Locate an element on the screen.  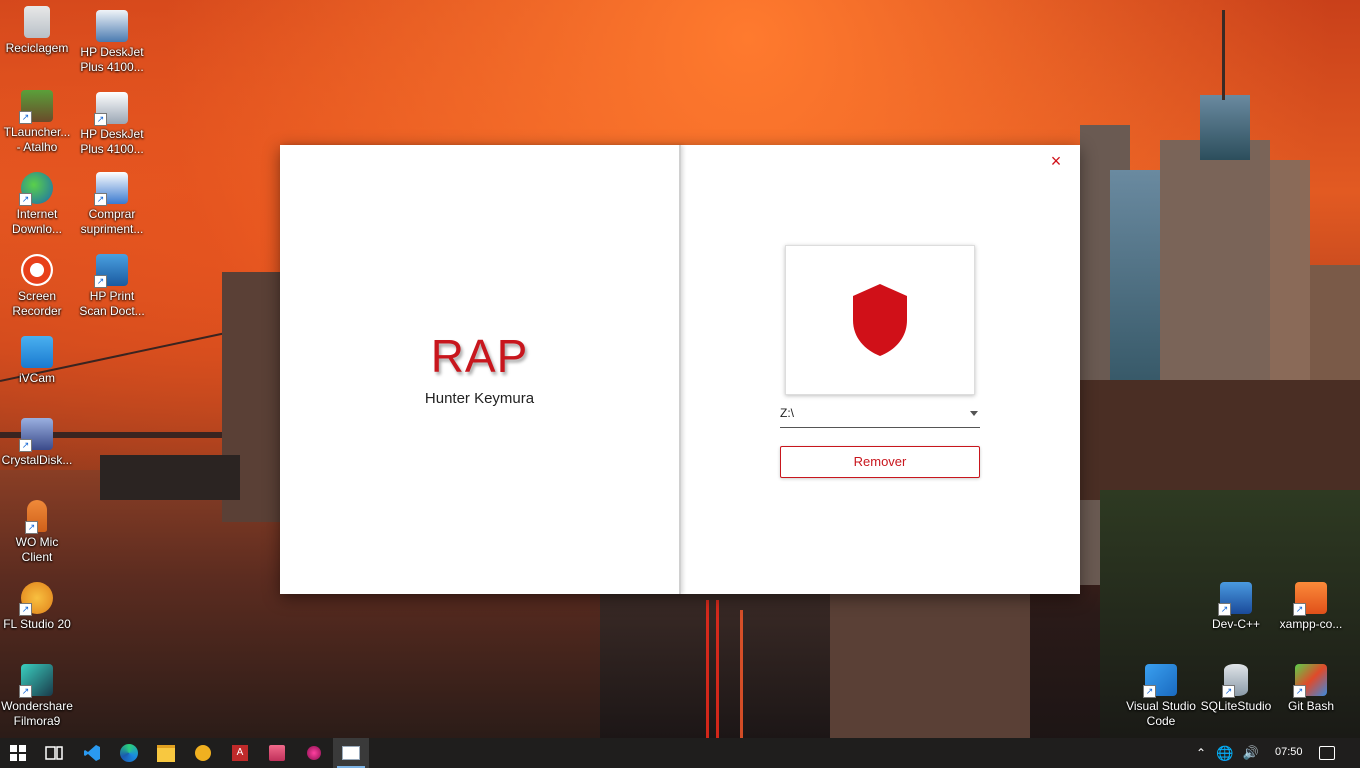
task-view-icon is located at coordinates (54, 753).